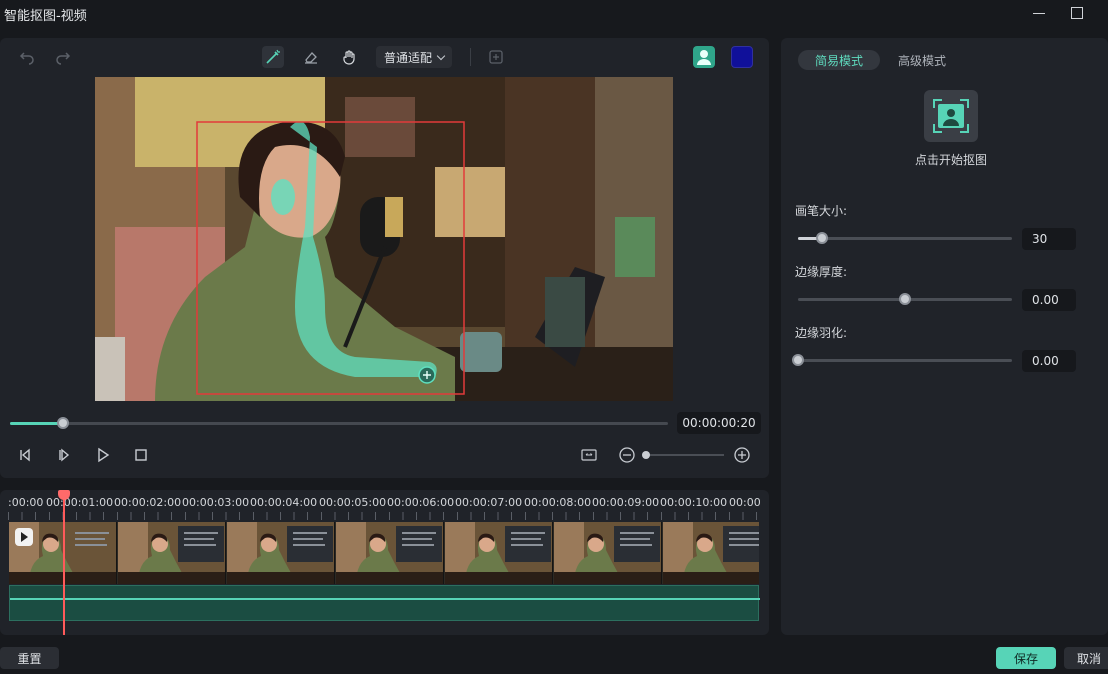  Describe the element at coordinates (745, 502) in the screenshot. I see `ruler-label: 00:00` at that location.